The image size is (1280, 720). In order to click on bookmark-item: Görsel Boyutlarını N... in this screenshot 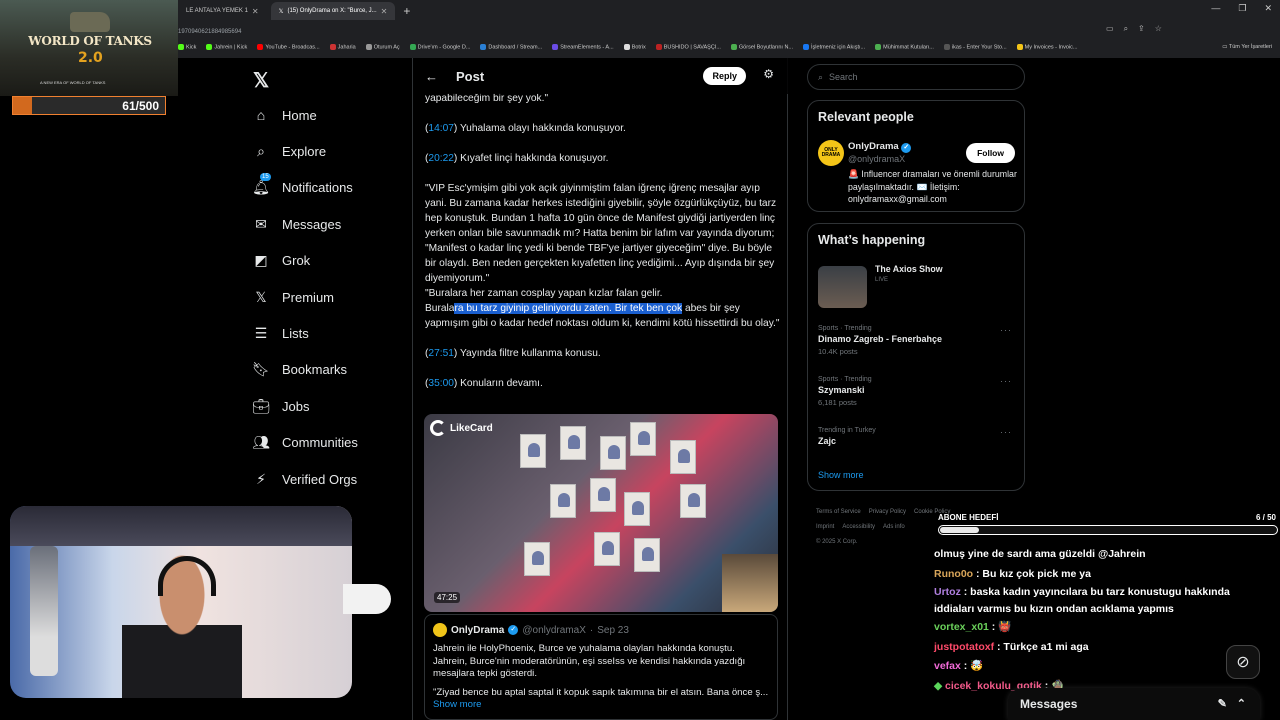, I will do `click(761, 50)`.